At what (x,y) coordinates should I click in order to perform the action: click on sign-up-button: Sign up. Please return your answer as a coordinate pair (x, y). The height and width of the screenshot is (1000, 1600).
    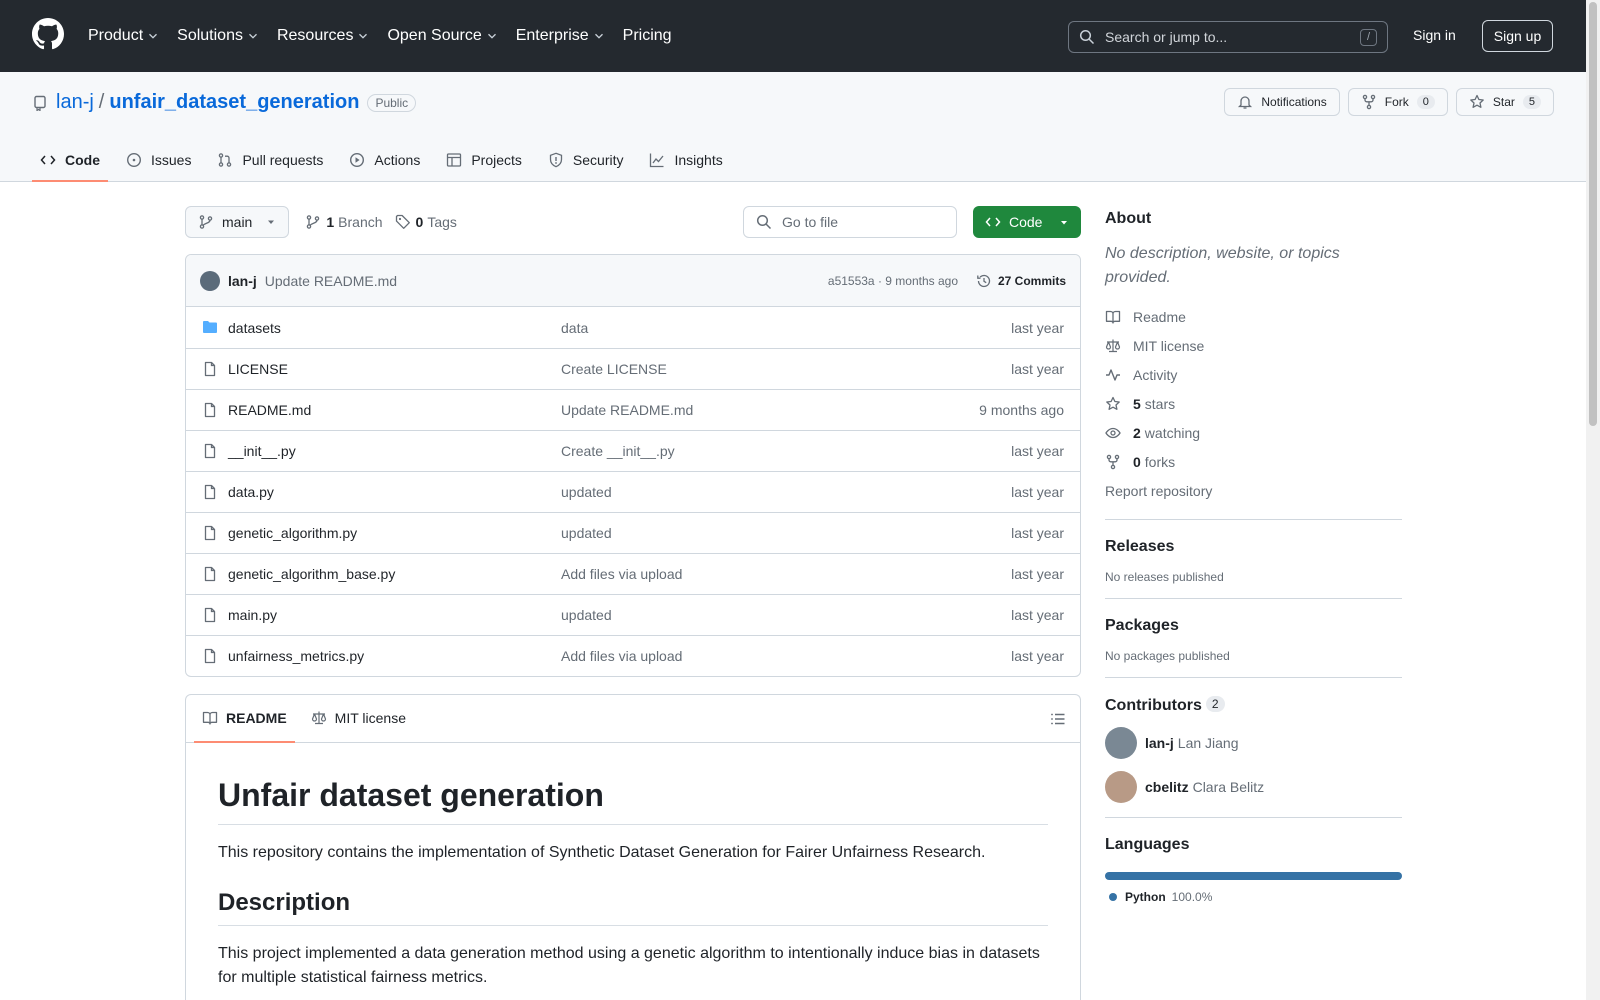
    Looking at the image, I should click on (1517, 36).